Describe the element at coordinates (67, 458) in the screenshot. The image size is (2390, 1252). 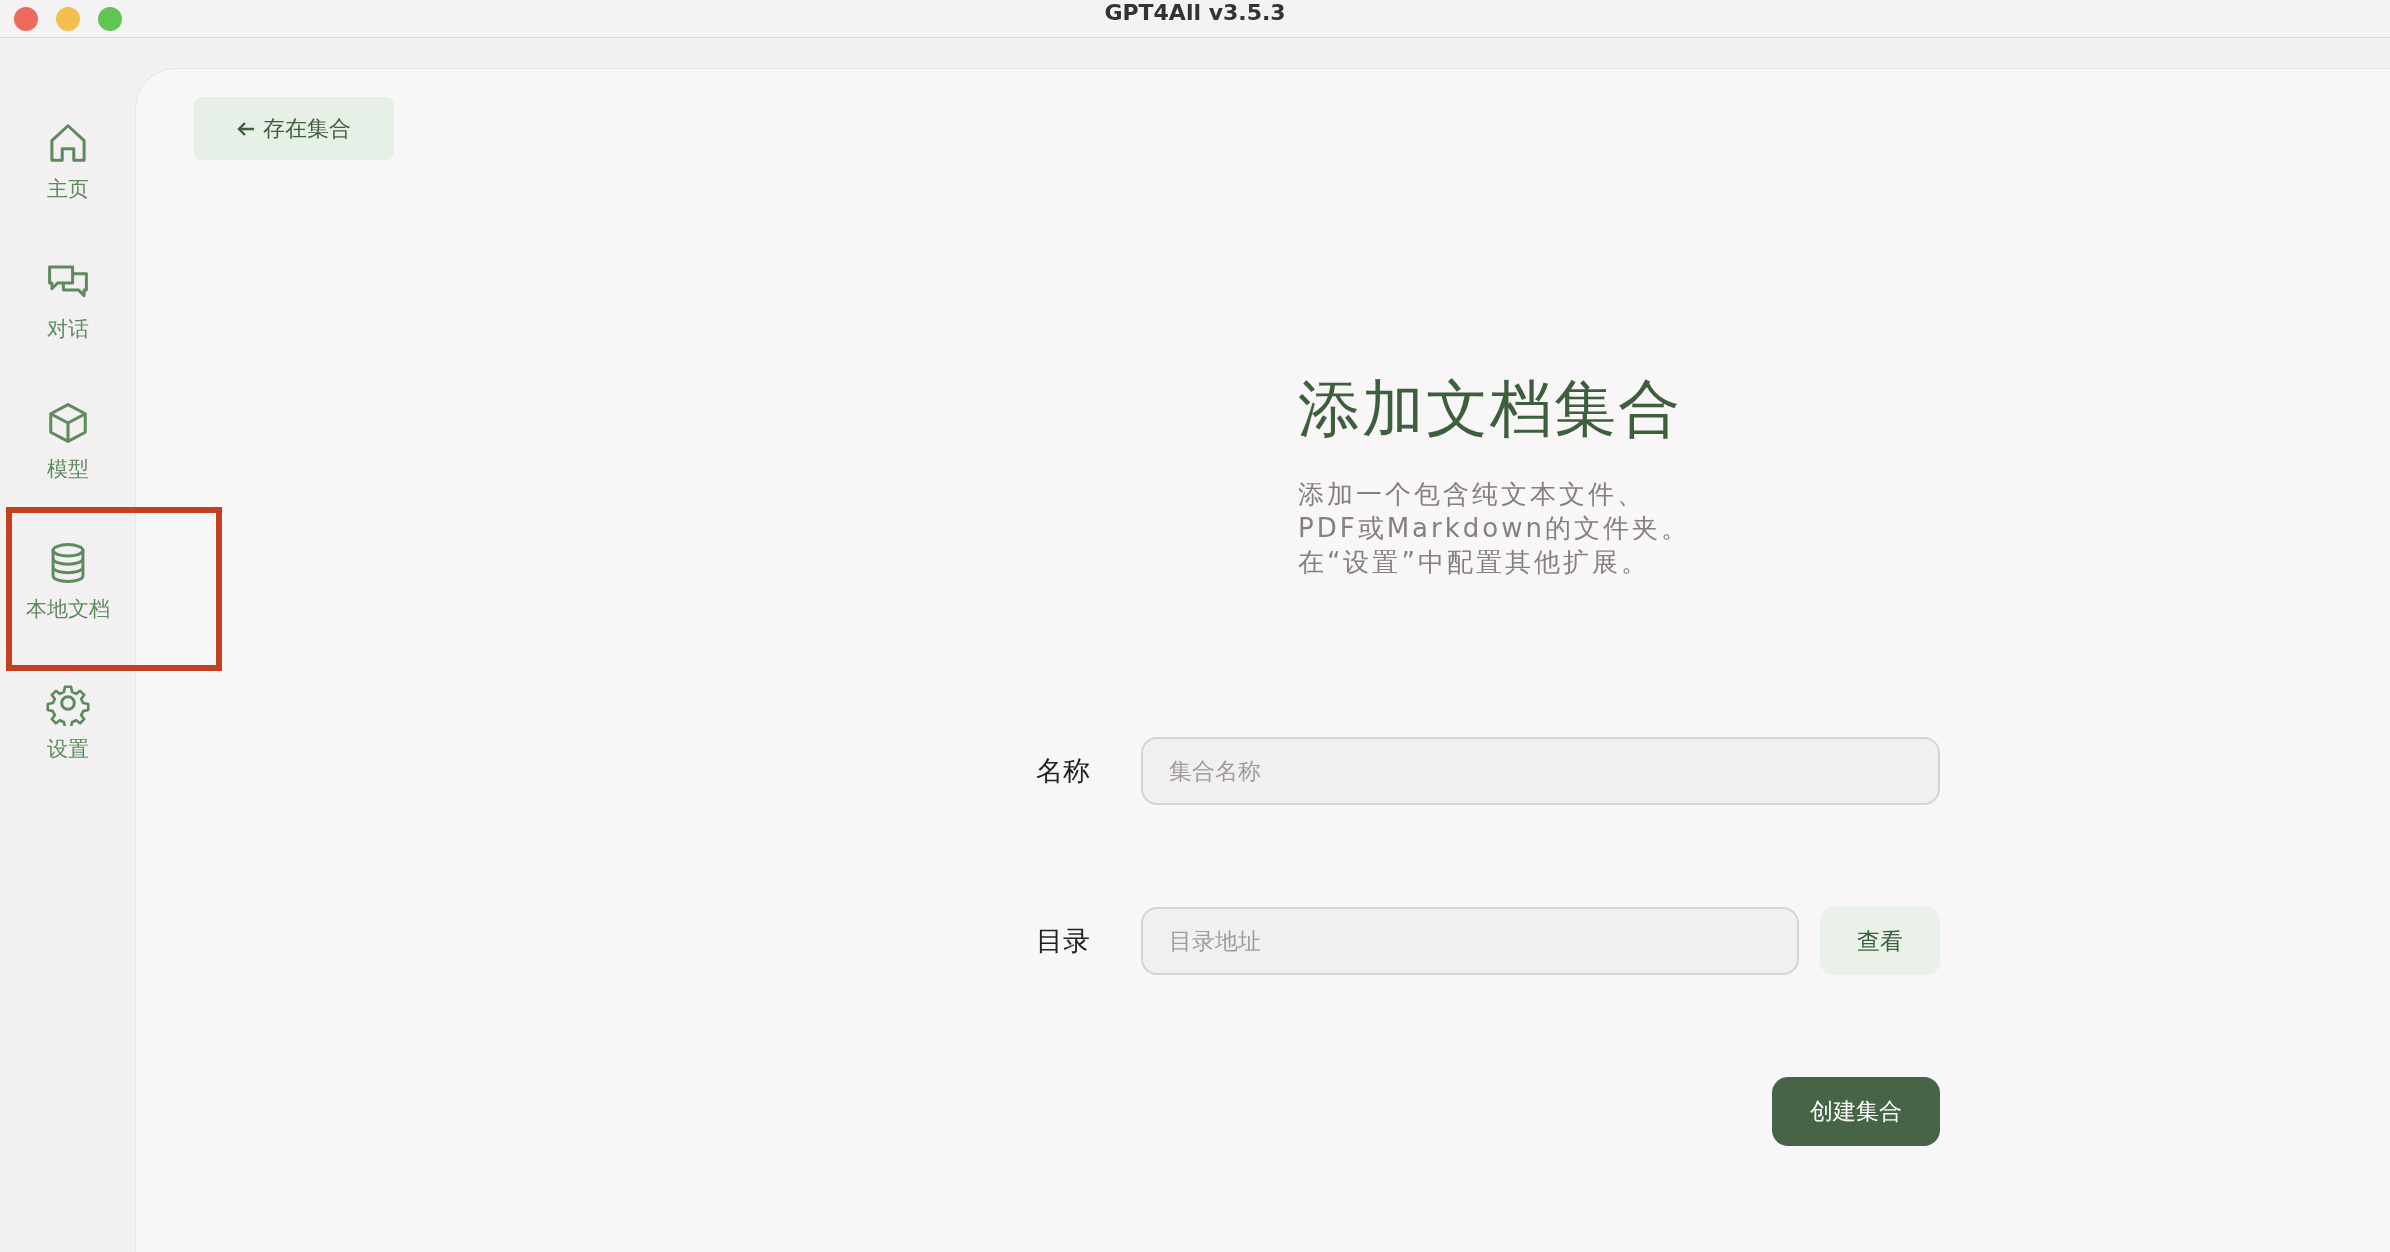
I see `sidebar-item: 模型` at that location.